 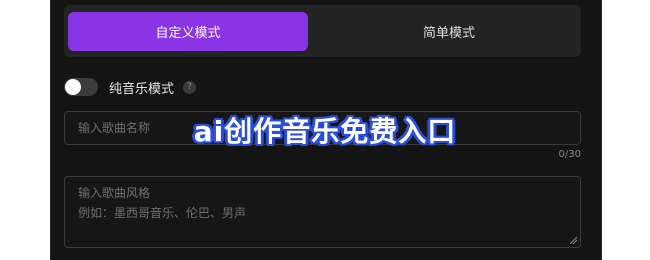 I want to click on song-name-field, so click(x=322, y=128).